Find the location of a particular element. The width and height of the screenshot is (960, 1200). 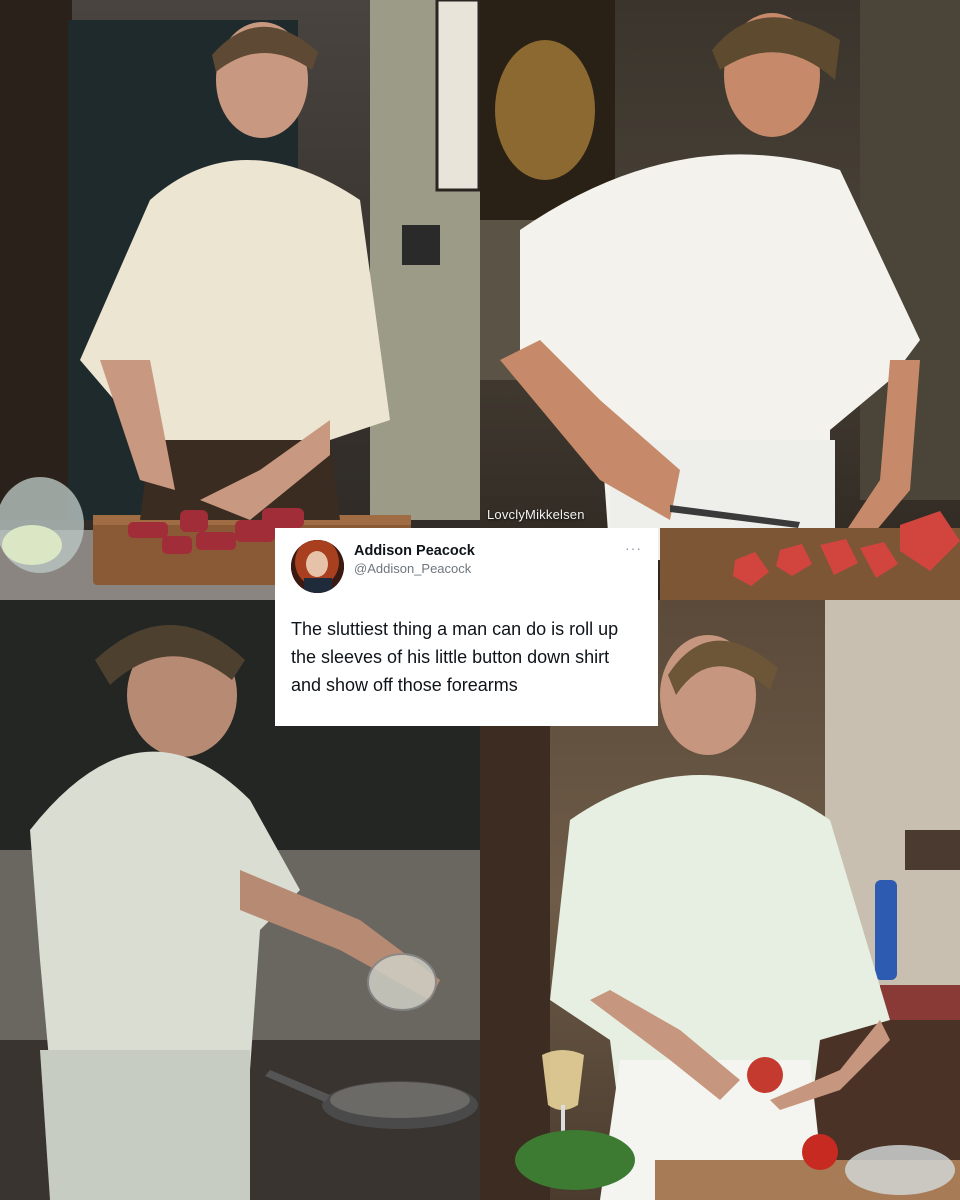

avatar is located at coordinates (317, 566).